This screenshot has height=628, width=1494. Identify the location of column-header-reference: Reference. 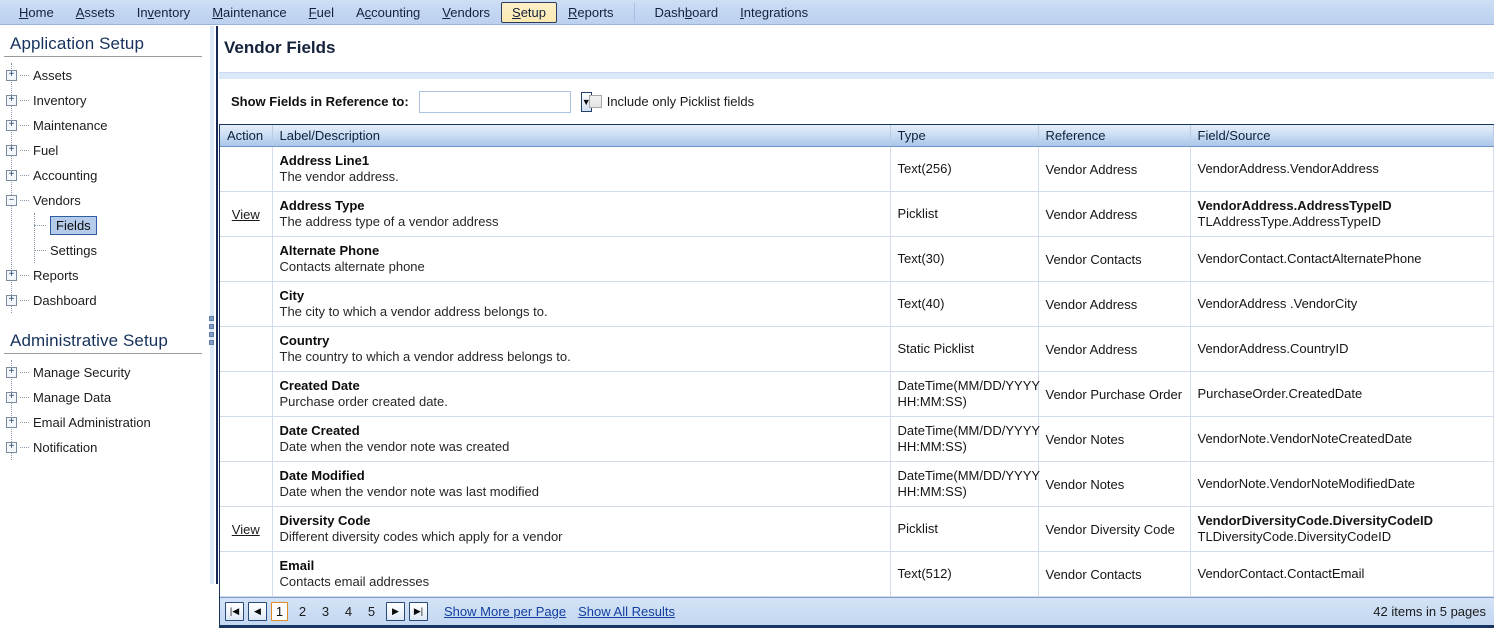
(1114, 136).